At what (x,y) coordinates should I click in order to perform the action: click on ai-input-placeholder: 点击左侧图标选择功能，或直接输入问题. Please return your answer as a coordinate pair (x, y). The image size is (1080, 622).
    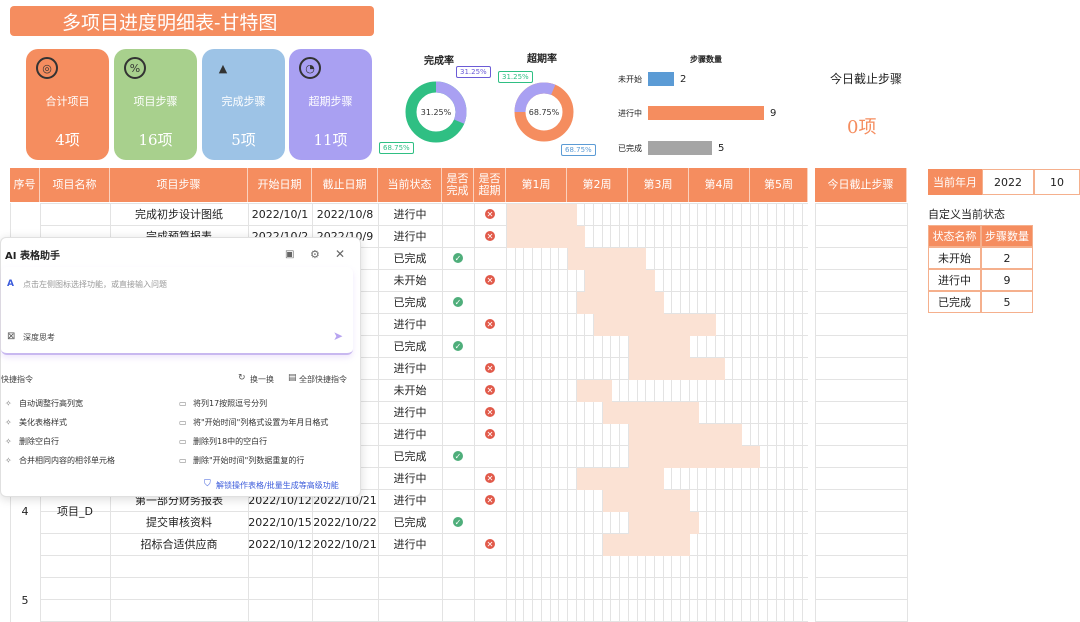
    Looking at the image, I should click on (95, 284).